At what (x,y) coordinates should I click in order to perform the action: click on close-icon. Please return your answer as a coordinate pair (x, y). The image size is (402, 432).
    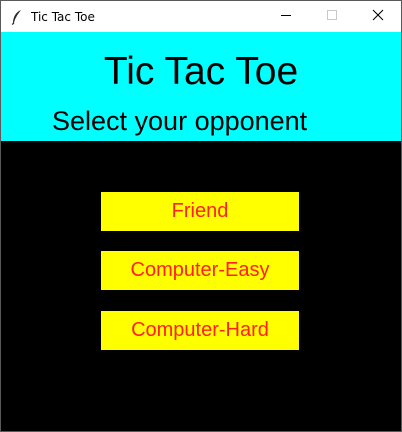
    Looking at the image, I should click on (378, 17).